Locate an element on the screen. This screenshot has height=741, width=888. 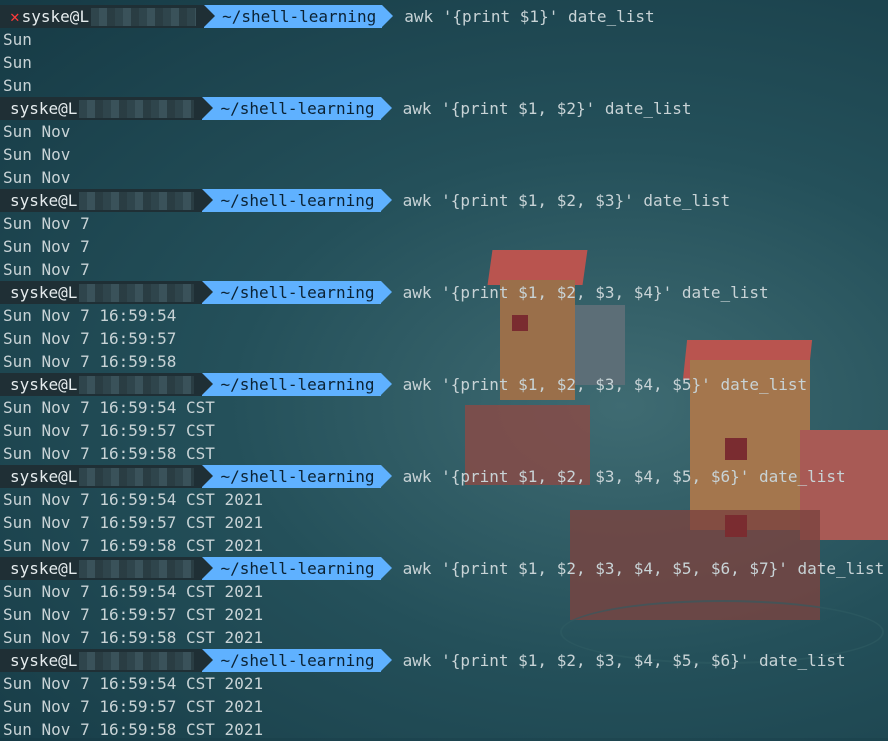
output-line: Sun Nov 7 16:59:58 CST is located at coordinates (109, 453).